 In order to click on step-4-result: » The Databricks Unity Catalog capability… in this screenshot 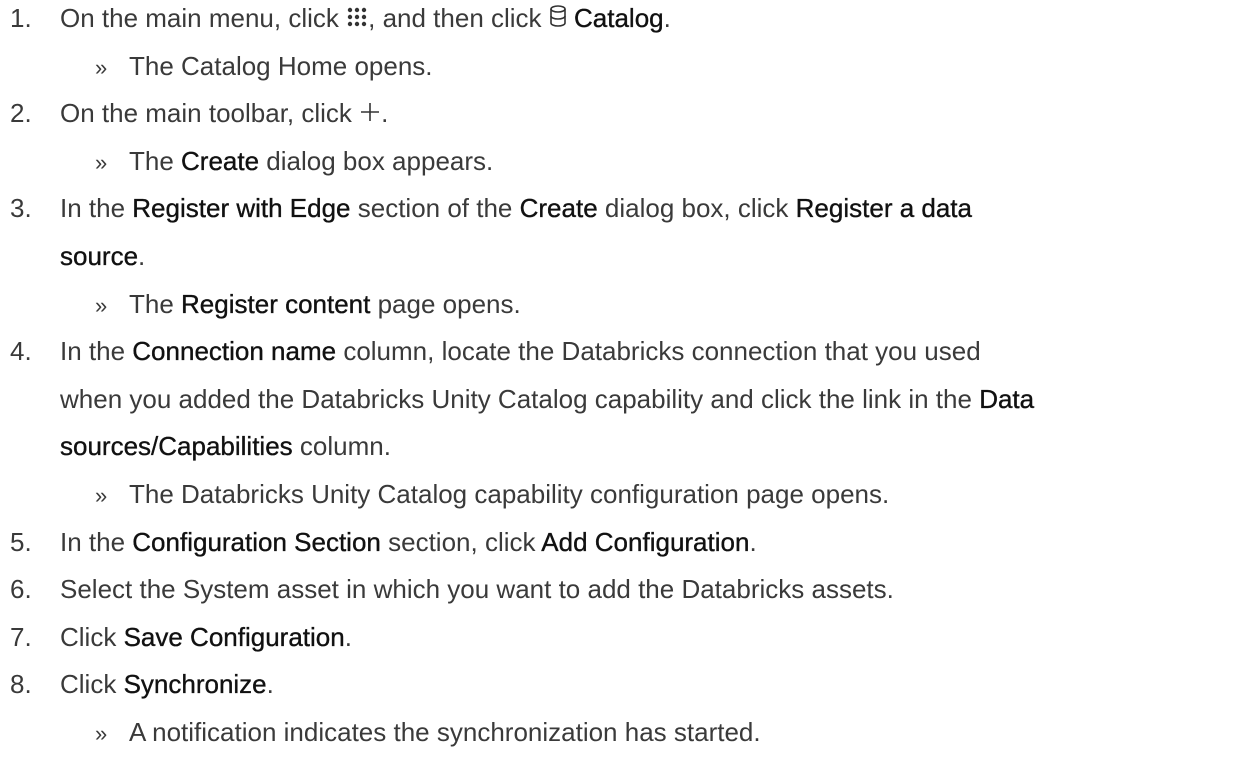, I will do `click(492, 494)`.